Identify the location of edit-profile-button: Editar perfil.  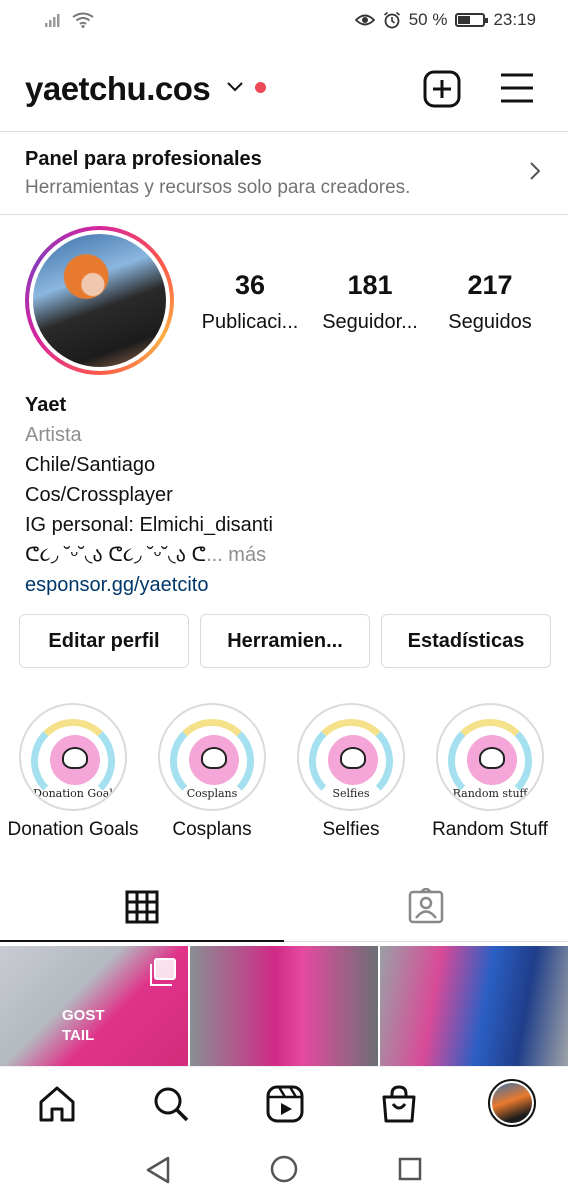
(104, 641).